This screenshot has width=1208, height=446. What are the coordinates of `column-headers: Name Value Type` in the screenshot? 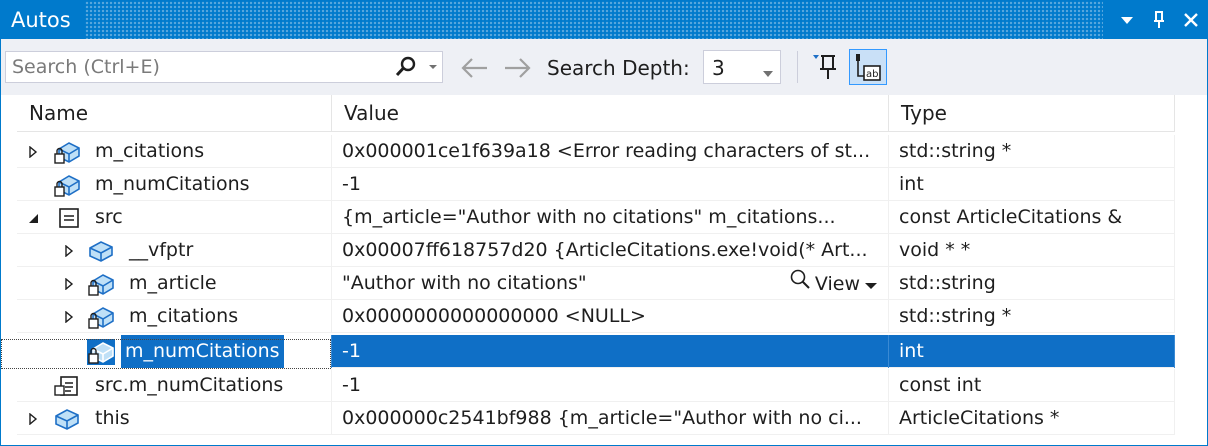 It's located at (596, 113).